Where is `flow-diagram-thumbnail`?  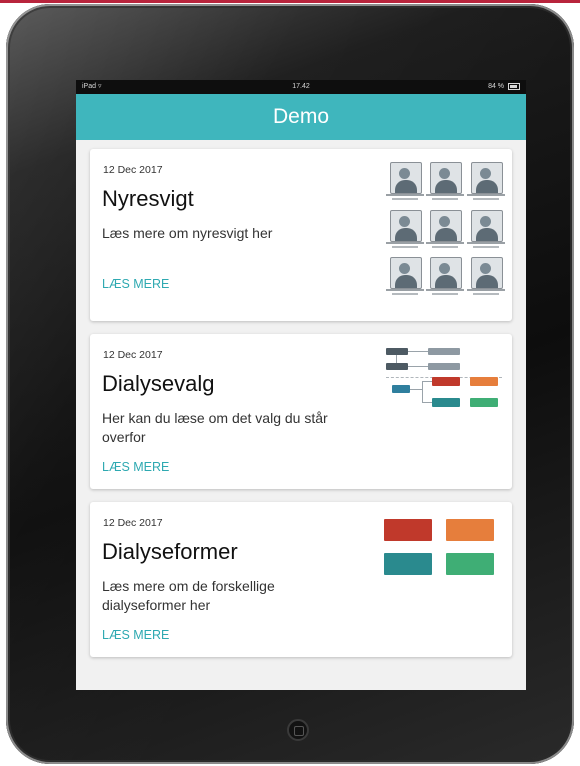
flow-diagram-thumbnail is located at coordinates (446, 383).